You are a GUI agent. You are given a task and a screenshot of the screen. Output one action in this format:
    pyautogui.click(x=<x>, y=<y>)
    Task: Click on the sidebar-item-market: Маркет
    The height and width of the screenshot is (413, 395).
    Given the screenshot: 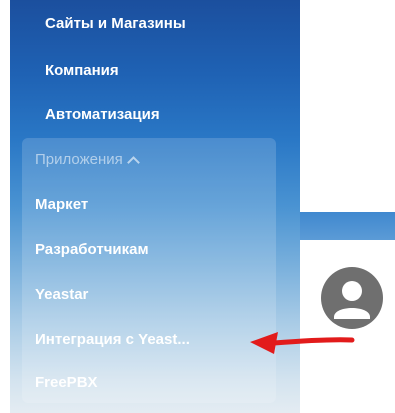 What is the action you would take?
    pyautogui.click(x=61, y=205)
    